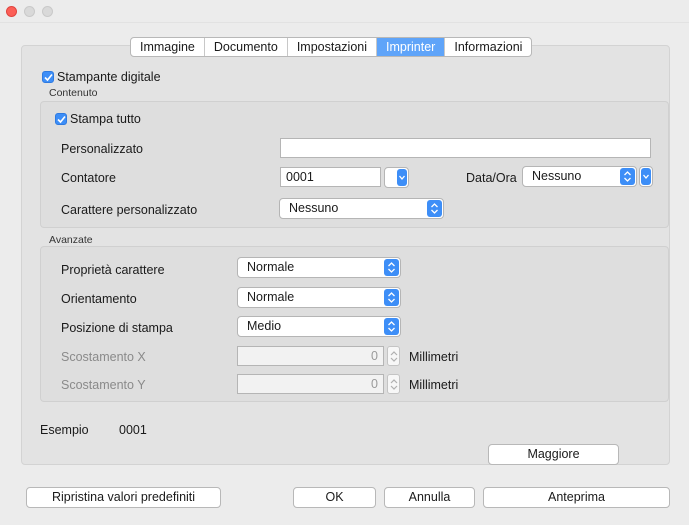  I want to click on print-all-label: Stampa tutto, so click(105, 119).